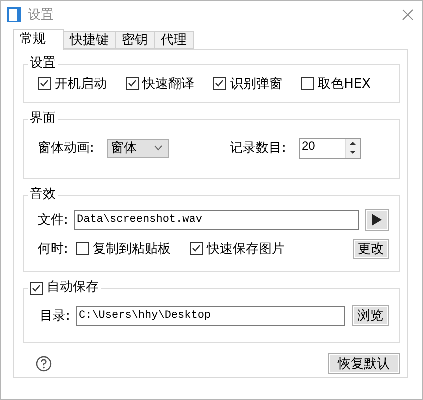 This screenshot has height=400, width=423. Describe the element at coordinates (43, 64) in the screenshot. I see `group-title: 设置` at that location.